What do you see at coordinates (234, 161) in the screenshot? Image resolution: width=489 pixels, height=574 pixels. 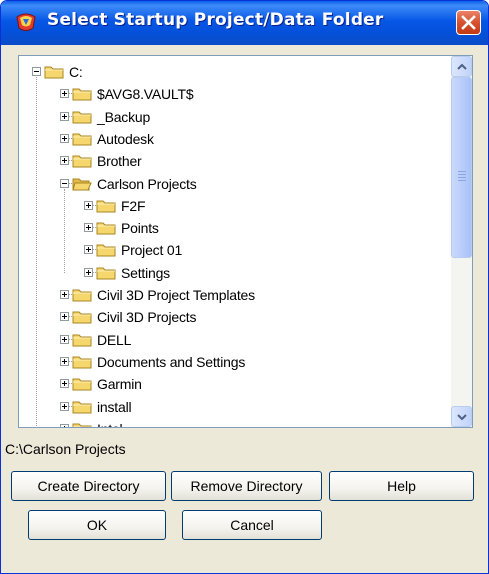 I see `tree-item: Brother` at bounding box center [234, 161].